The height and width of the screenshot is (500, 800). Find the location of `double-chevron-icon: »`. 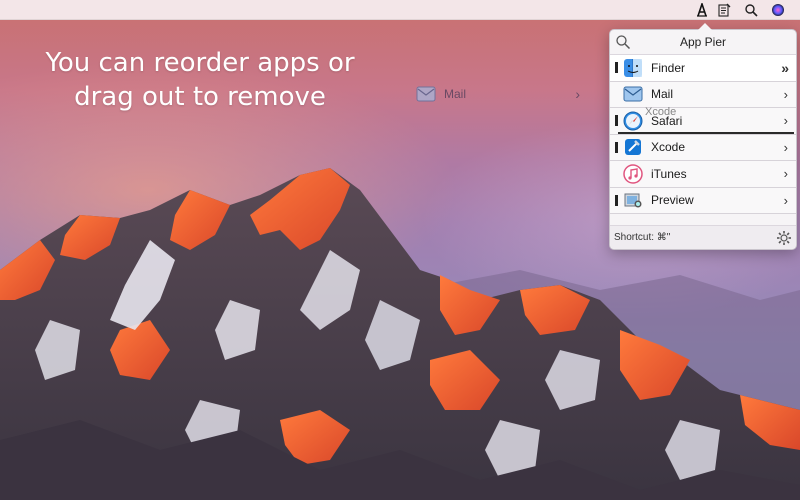

double-chevron-icon: » is located at coordinates (785, 68).